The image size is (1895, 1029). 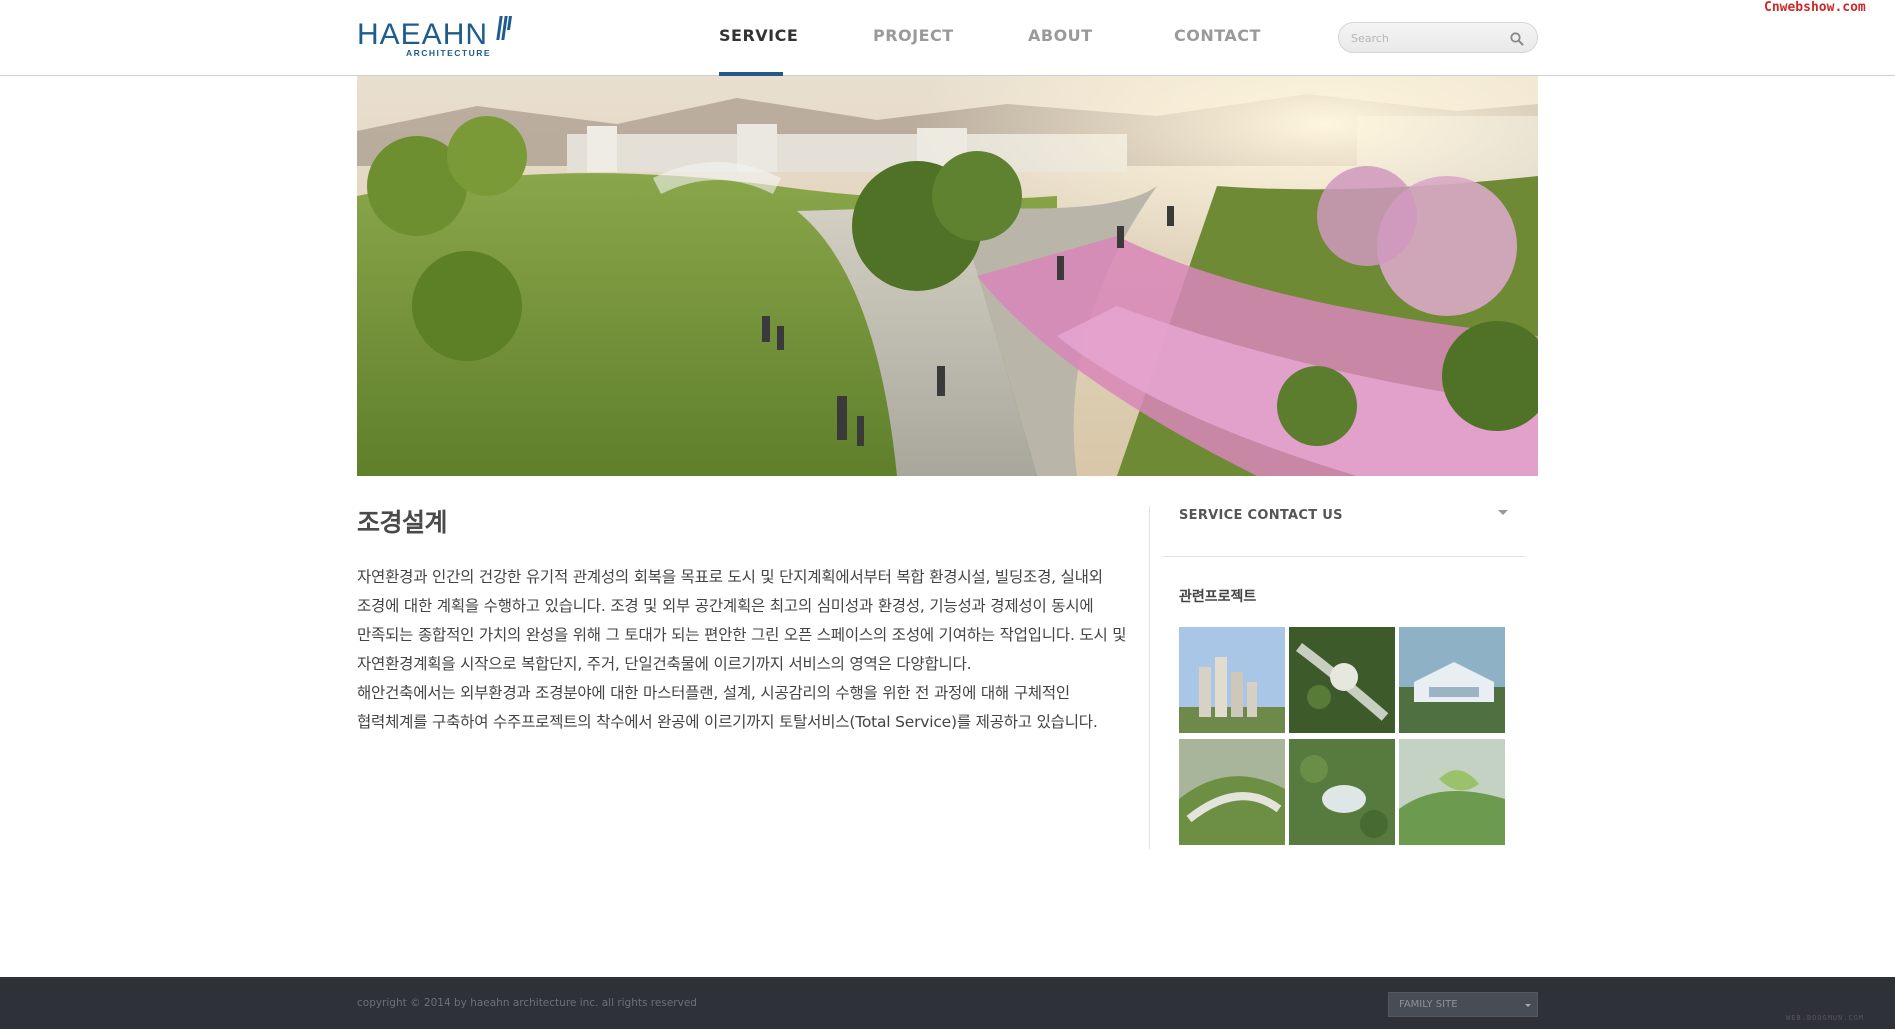 I want to click on nav-project: PROJECT, so click(x=913, y=35).